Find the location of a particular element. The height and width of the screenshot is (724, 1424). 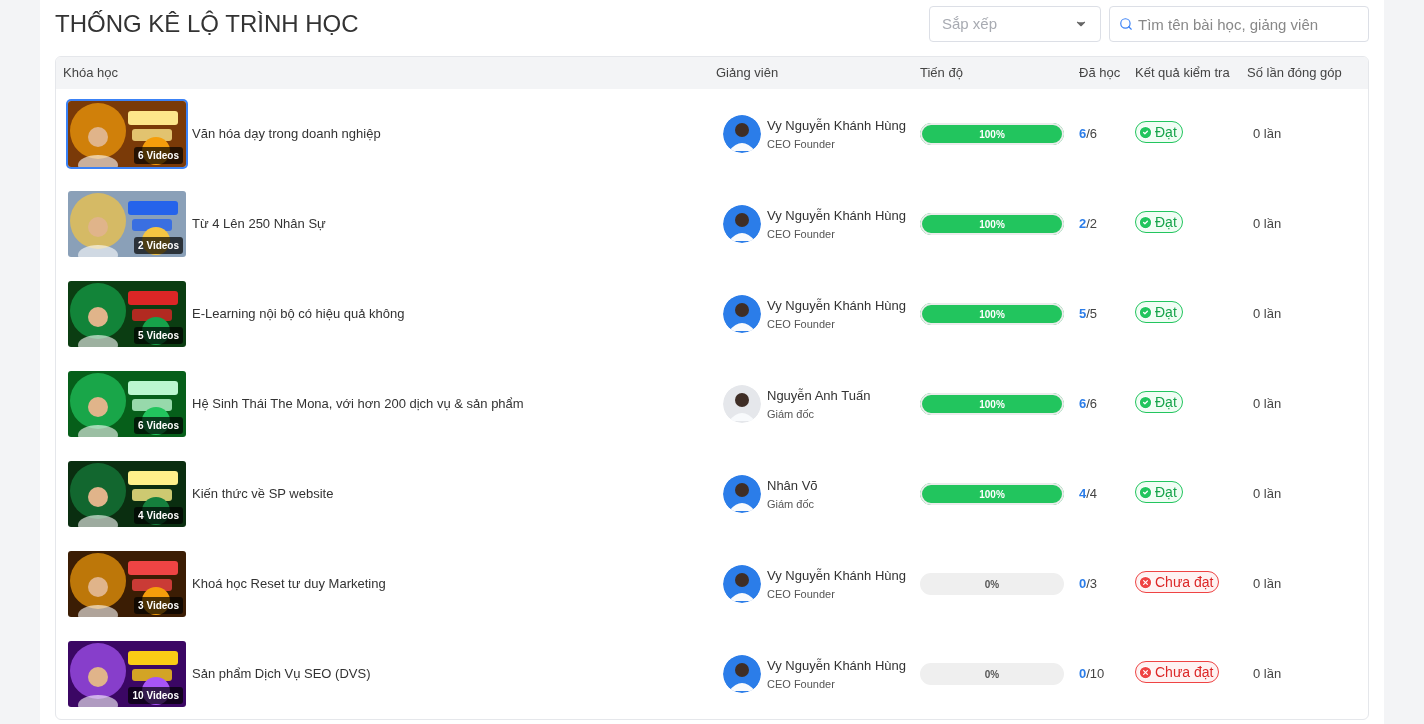

video-count: 10 Videos is located at coordinates (155, 695).